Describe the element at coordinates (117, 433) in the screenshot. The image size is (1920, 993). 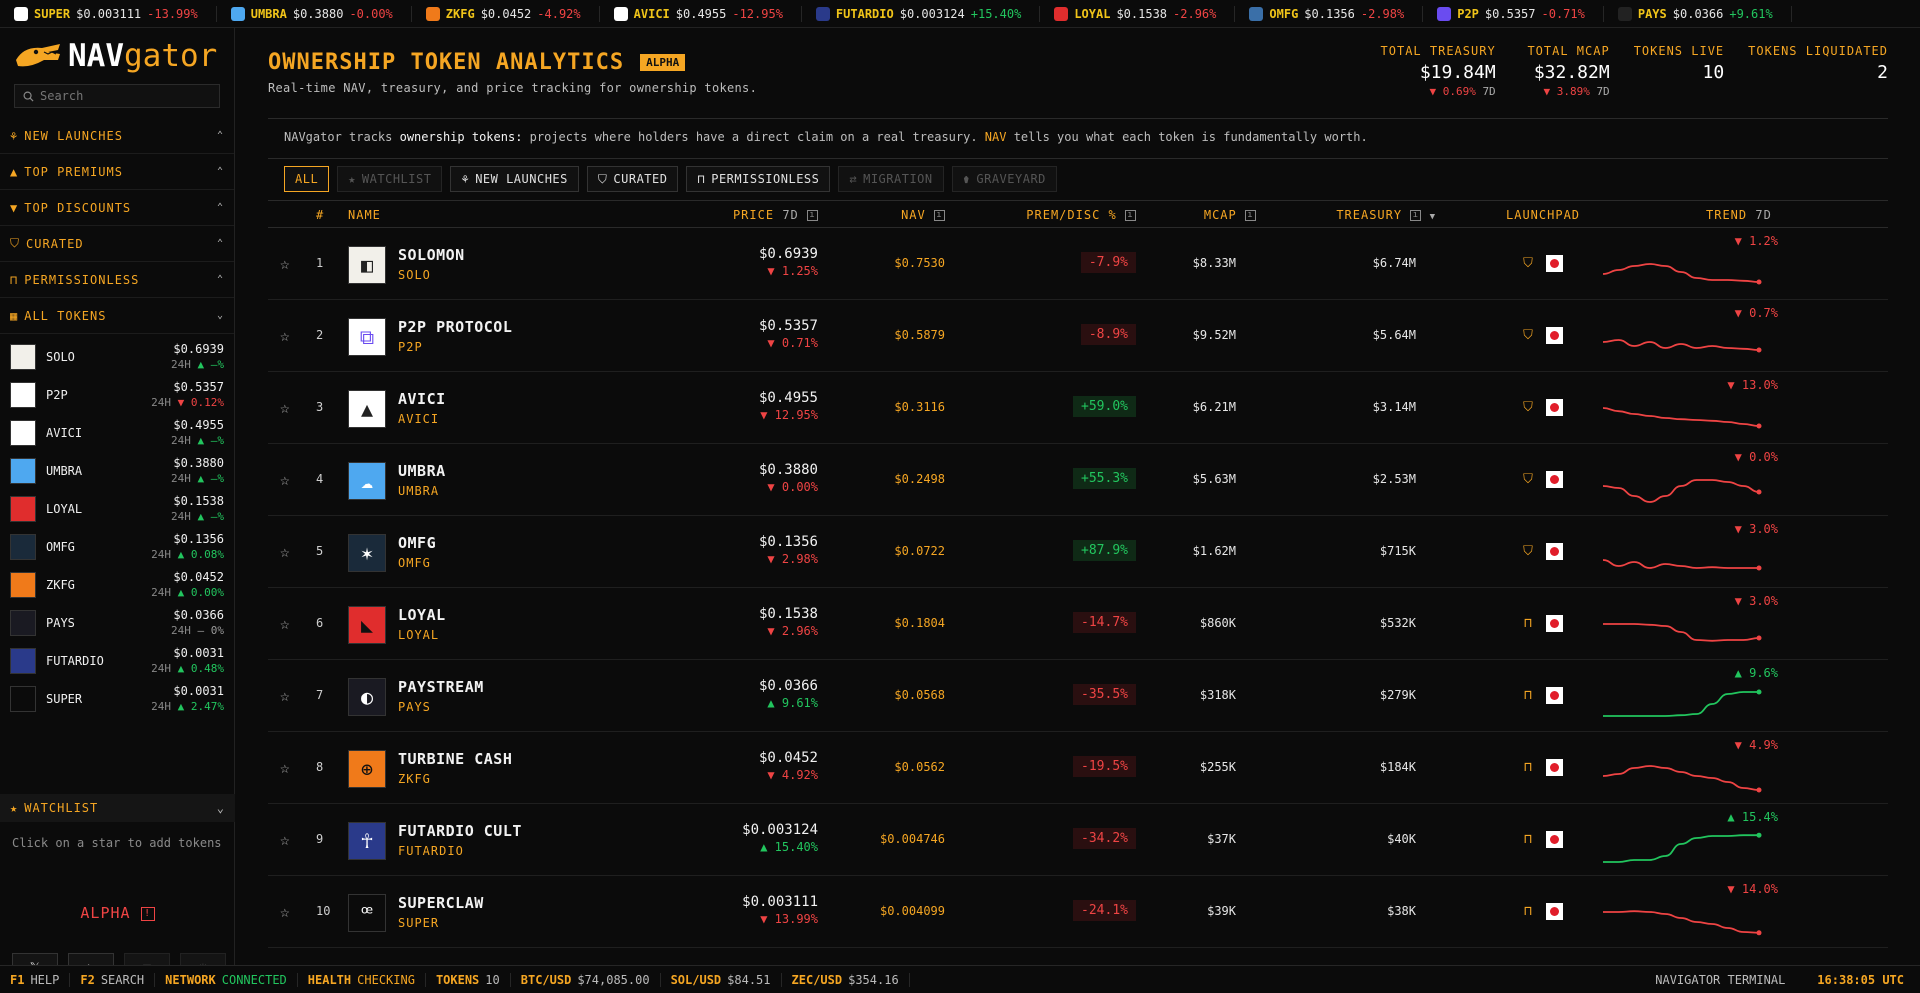
I see `sidebar-token-avici: AVICI $0.4955 24H ▲ —%` at that location.